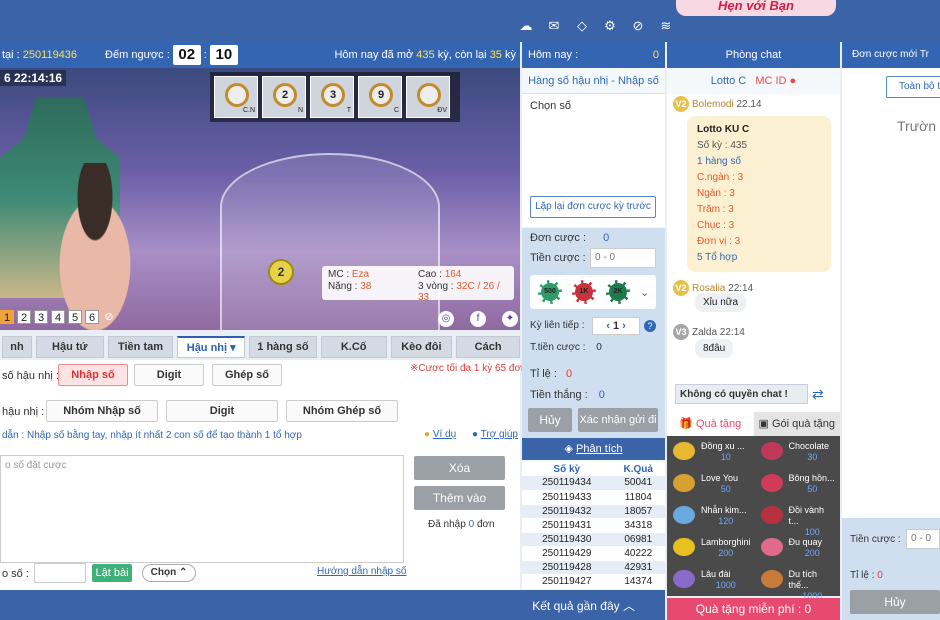 The height and width of the screenshot is (620, 940). I want to click on tien-cuoc-label: Tiền cược :, so click(558, 258).